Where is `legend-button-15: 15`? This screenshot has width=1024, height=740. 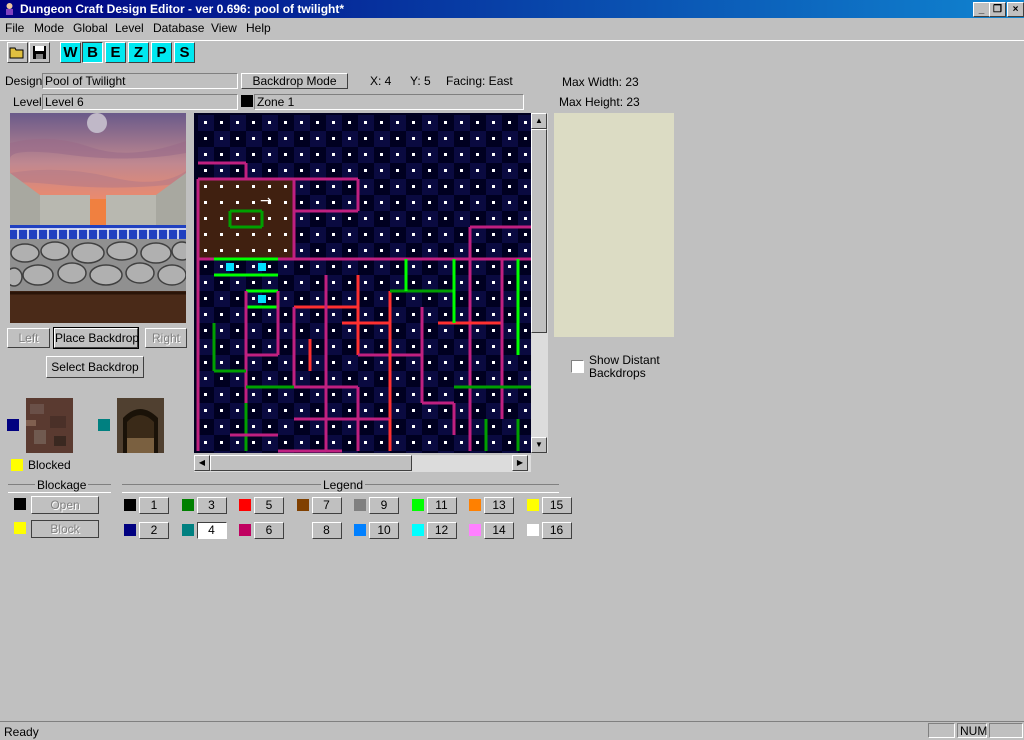
legend-button-15: 15 is located at coordinates (556, 505).